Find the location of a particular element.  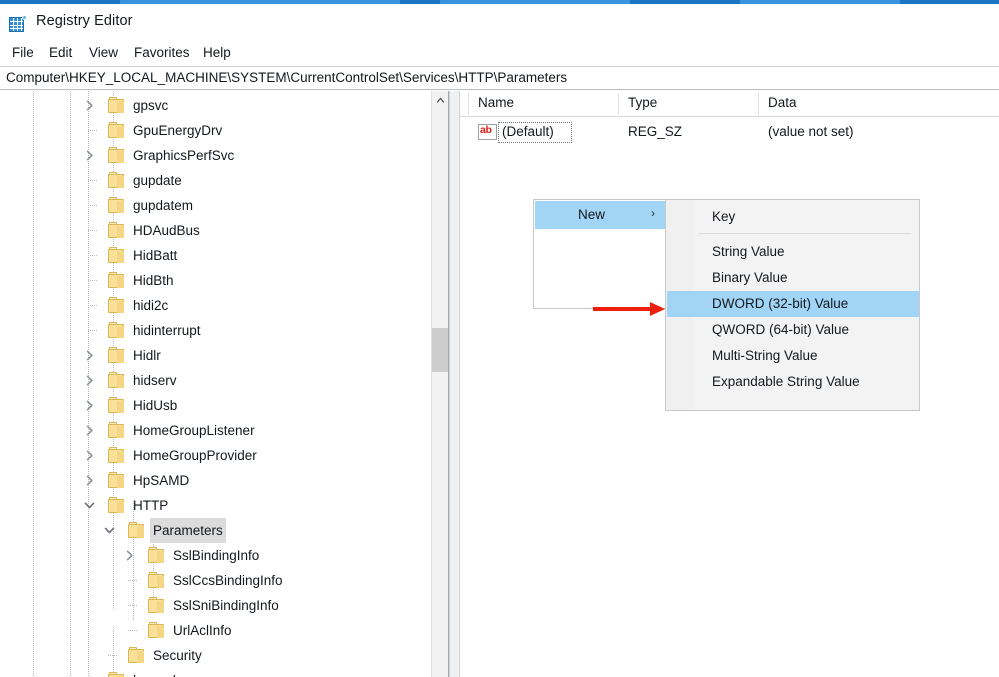

menu-bar: File Edit View Favorites Help is located at coordinates (499, 53).